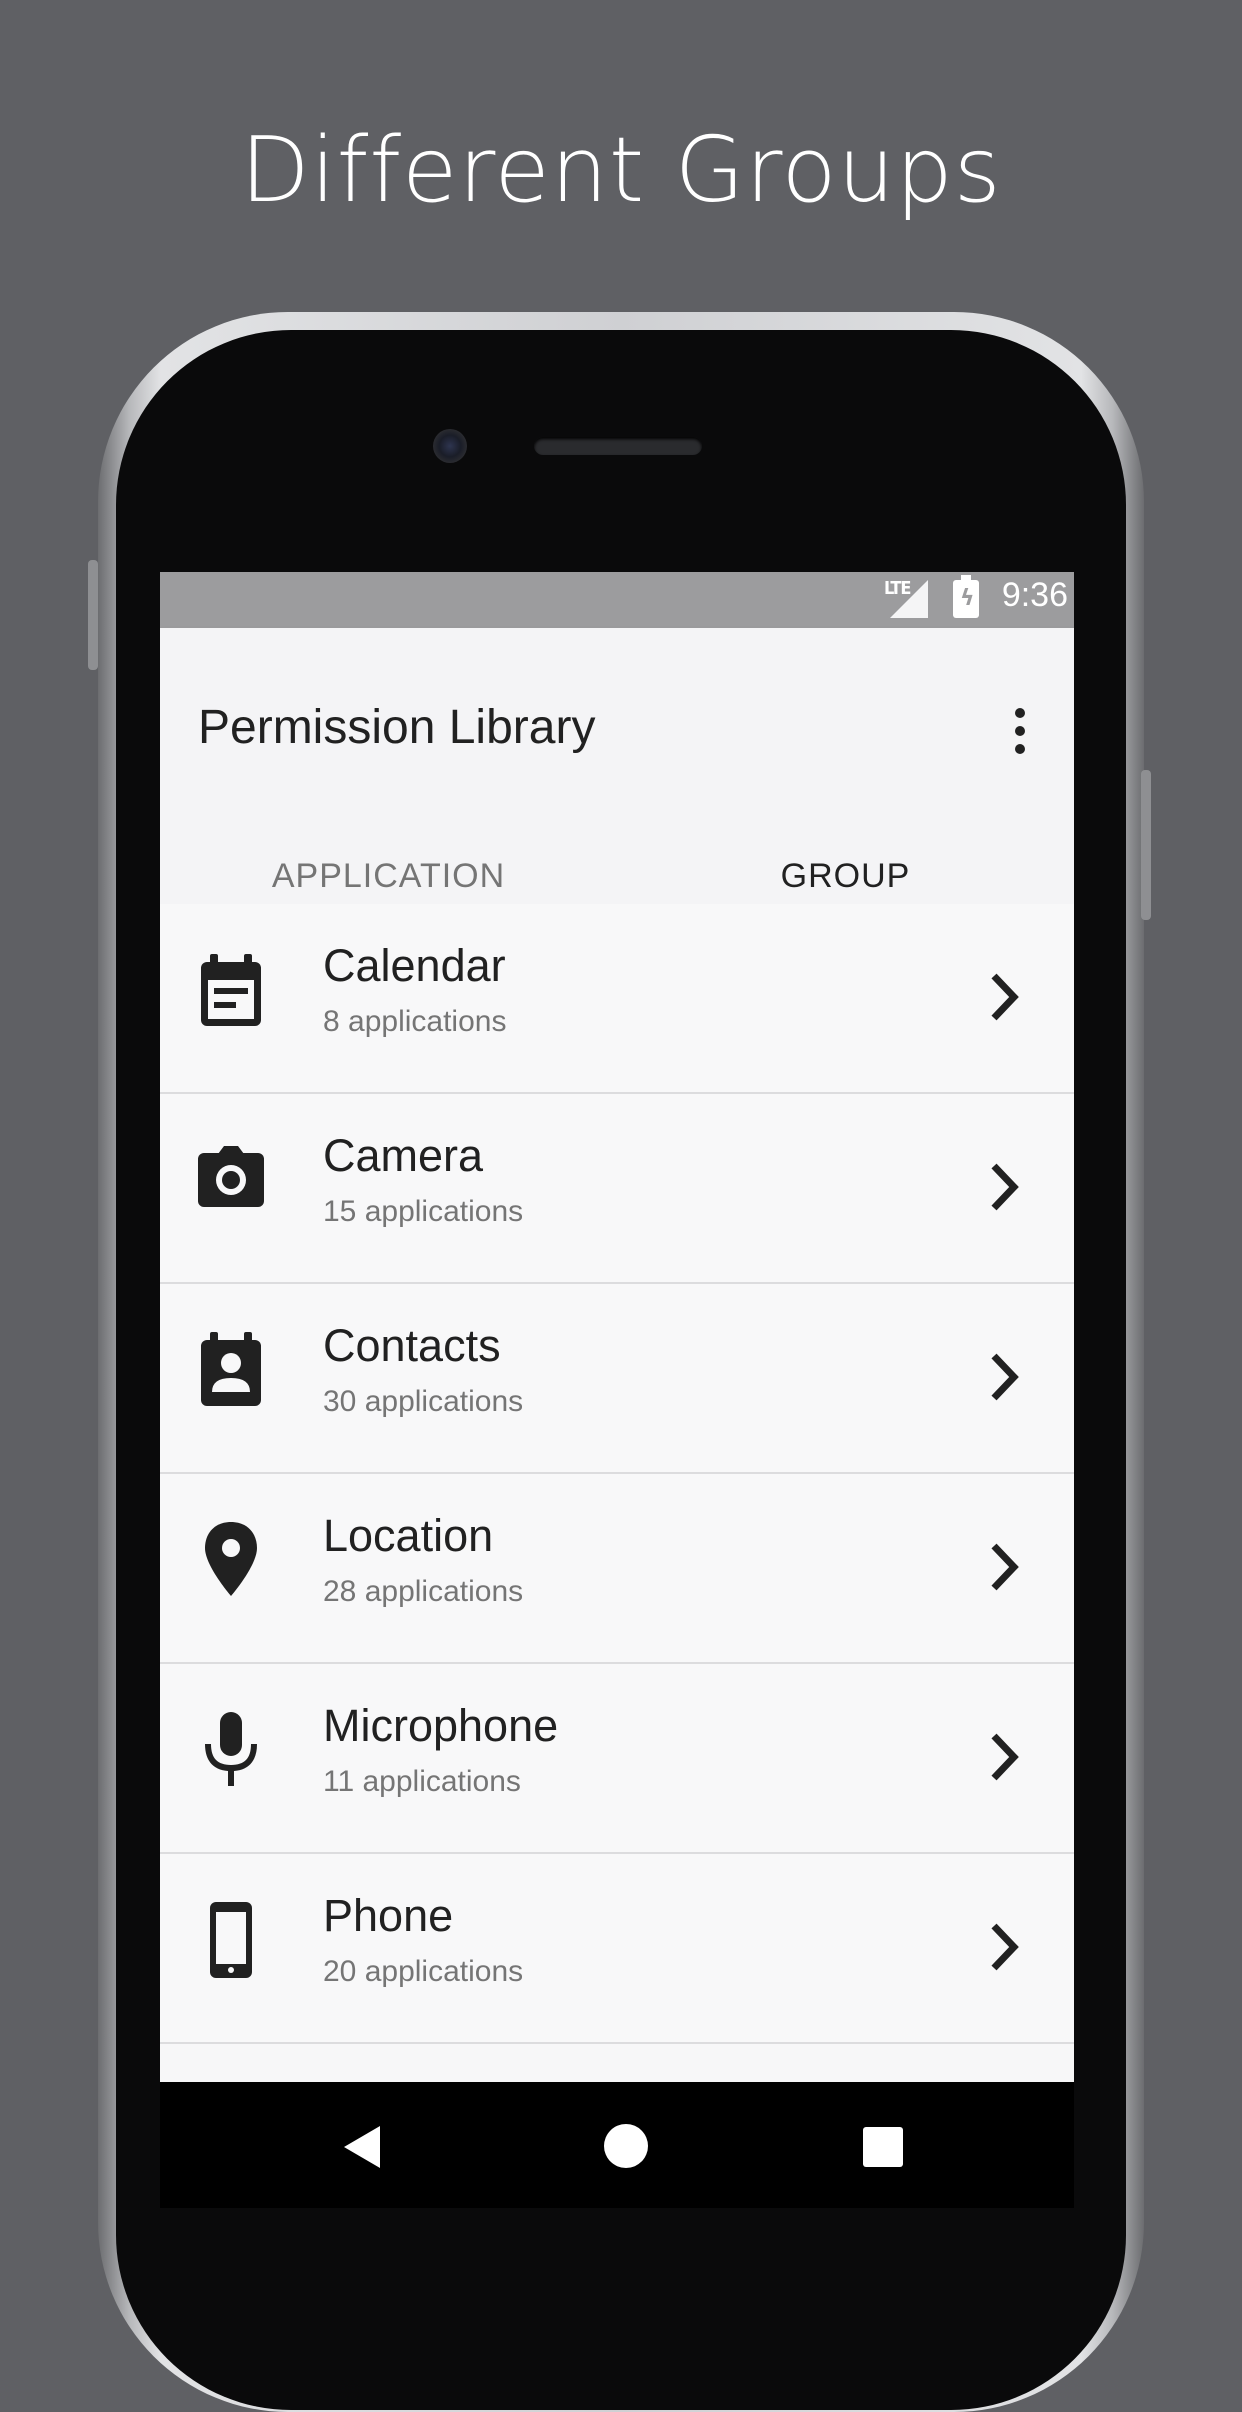  I want to click on list-item: Phone 20 applications, so click(617, 1949).